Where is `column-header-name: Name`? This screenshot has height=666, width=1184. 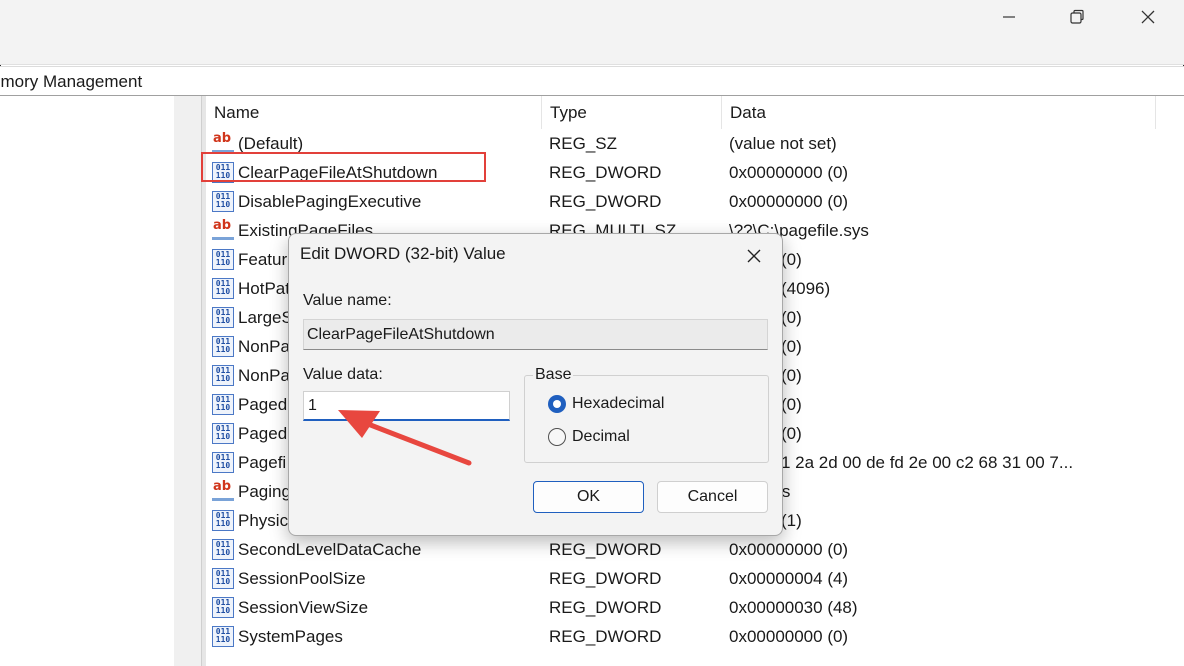 column-header-name: Name is located at coordinates (374, 112).